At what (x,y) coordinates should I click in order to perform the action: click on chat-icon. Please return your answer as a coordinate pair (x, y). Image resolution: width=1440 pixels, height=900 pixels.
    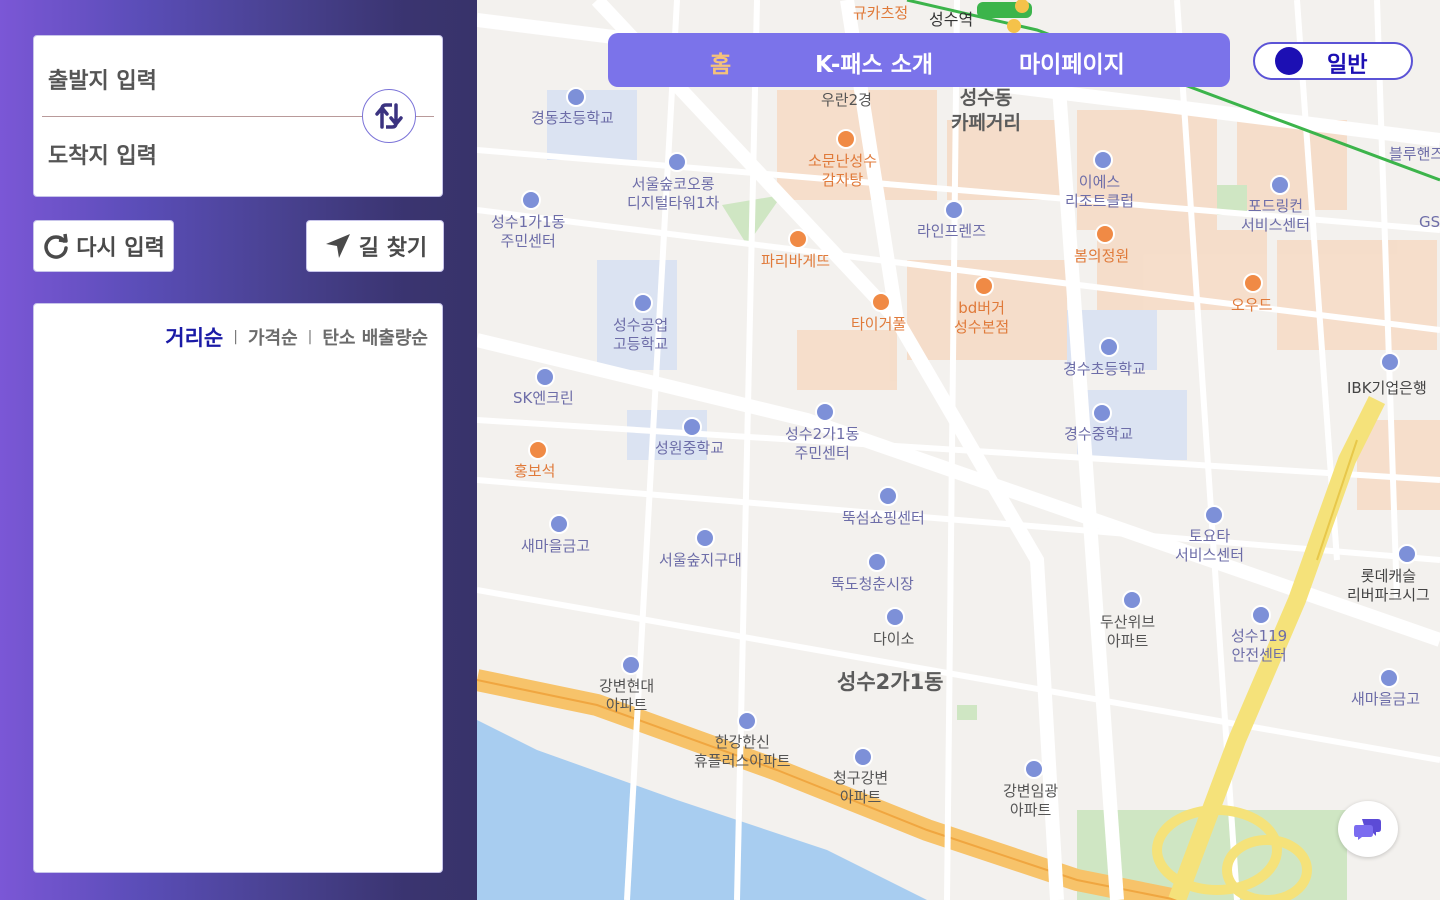
    Looking at the image, I should click on (1367, 829).